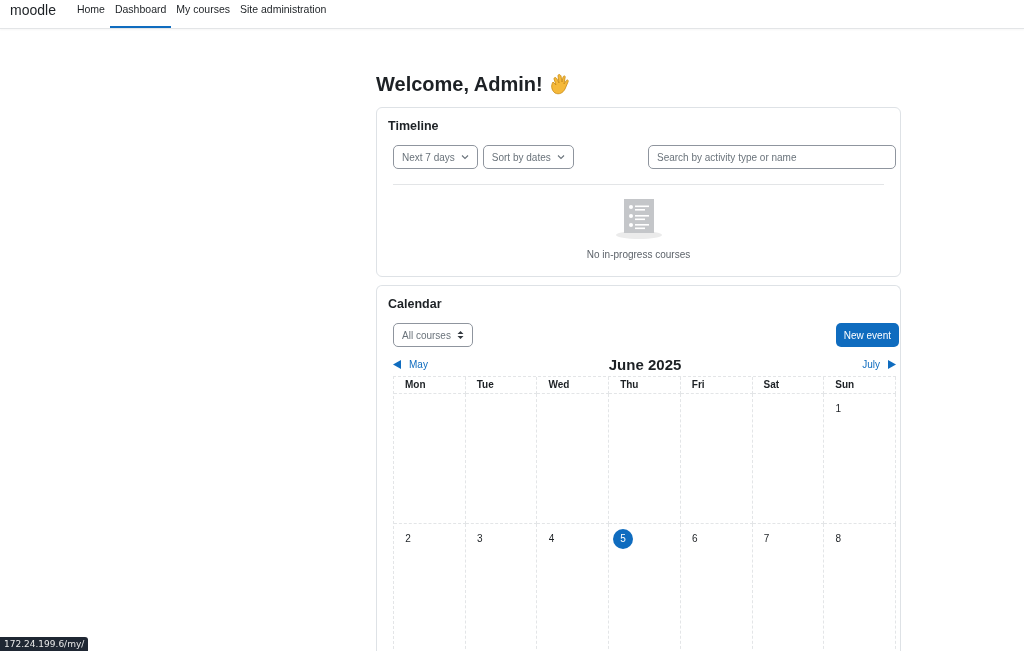  What do you see at coordinates (410, 364) in the screenshot?
I see `previous-month-link: May` at bounding box center [410, 364].